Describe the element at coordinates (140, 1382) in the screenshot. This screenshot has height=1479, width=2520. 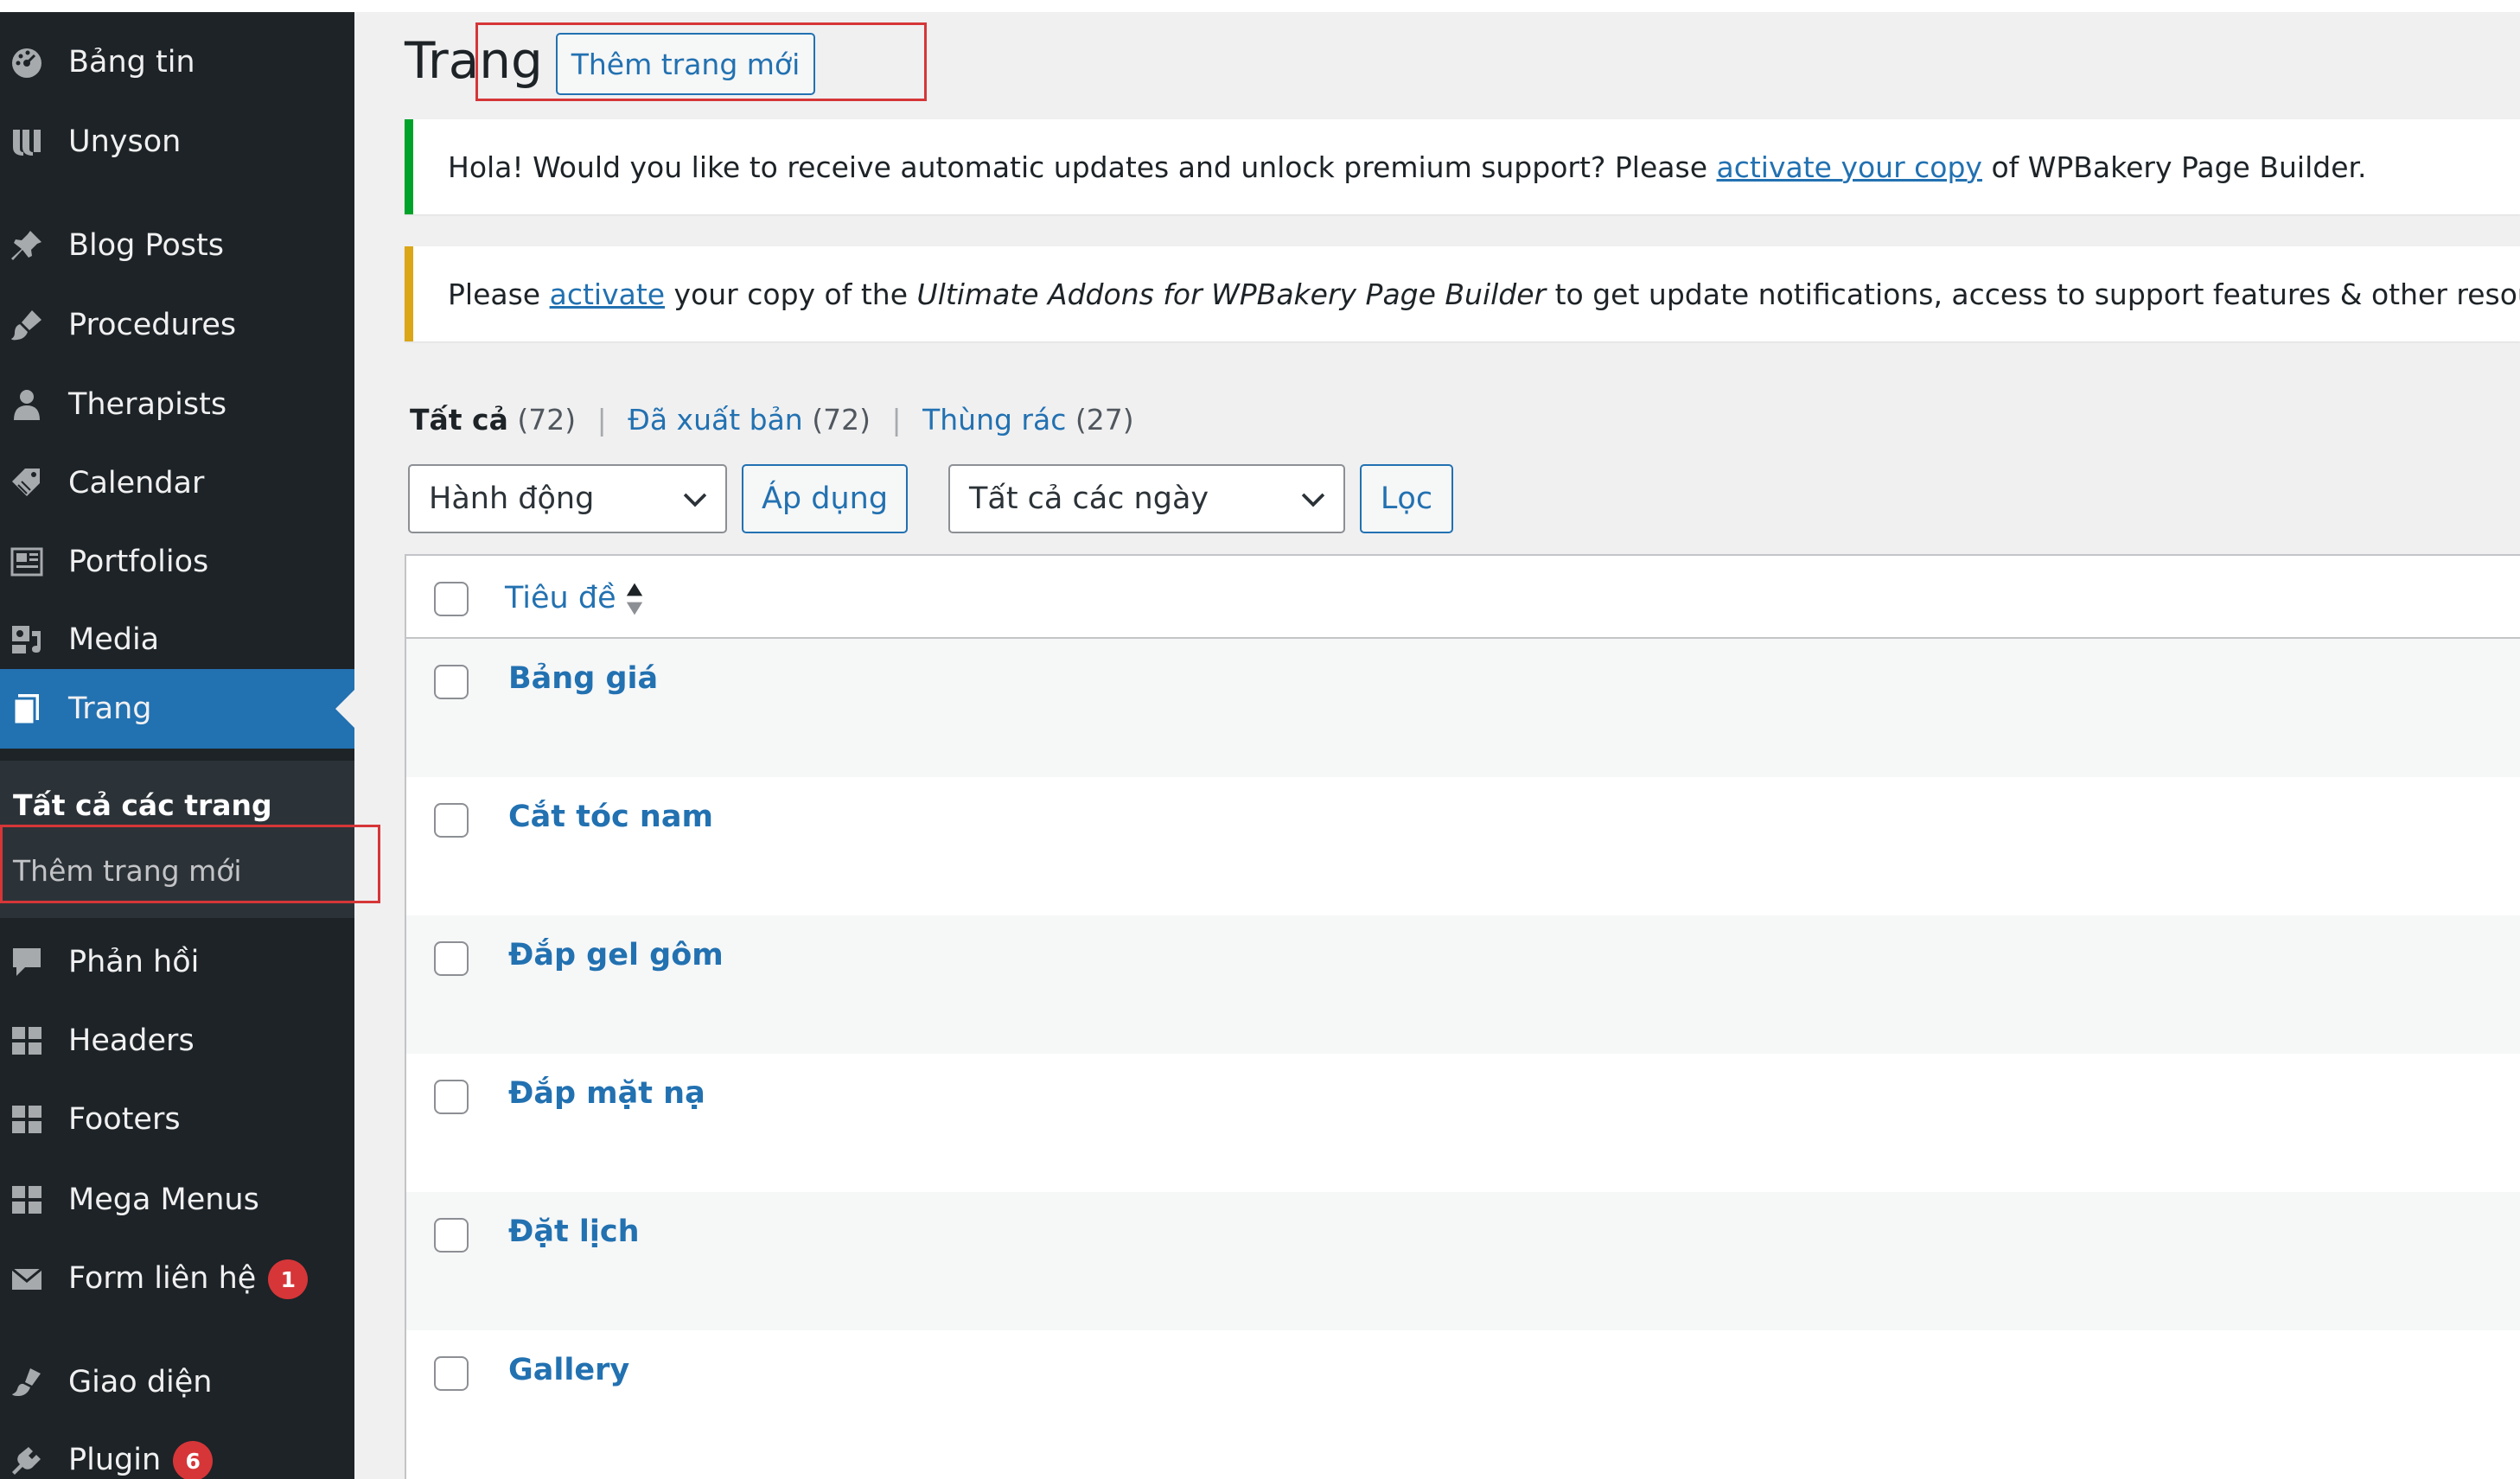
I see `sidebar-item-label: Giao diện` at that location.